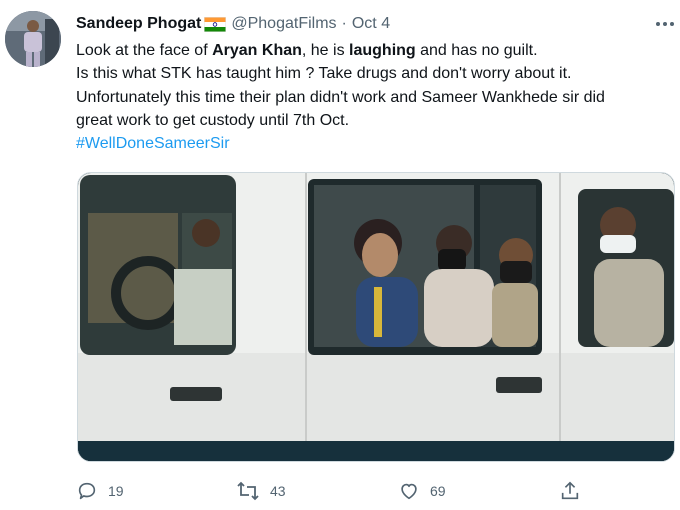  Describe the element at coordinates (144, 50) in the screenshot. I see `text-segment: Look at the face of` at that location.